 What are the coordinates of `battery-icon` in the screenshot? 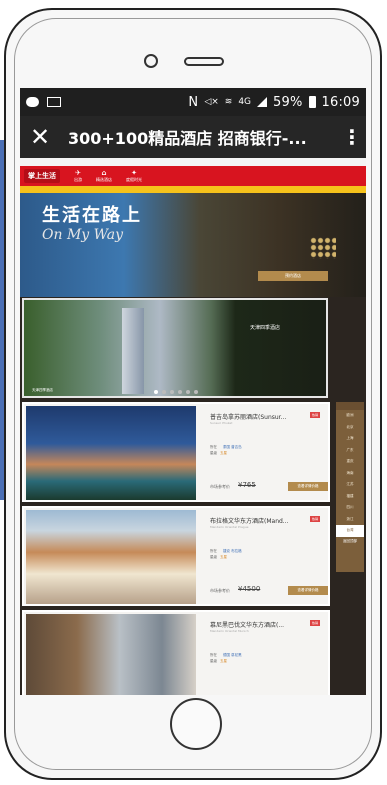 It's located at (312, 102).